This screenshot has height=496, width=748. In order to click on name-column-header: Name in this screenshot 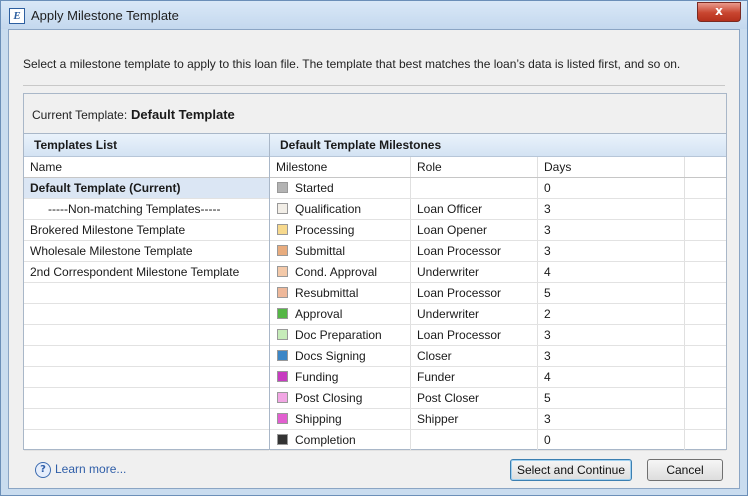, I will do `click(146, 167)`.